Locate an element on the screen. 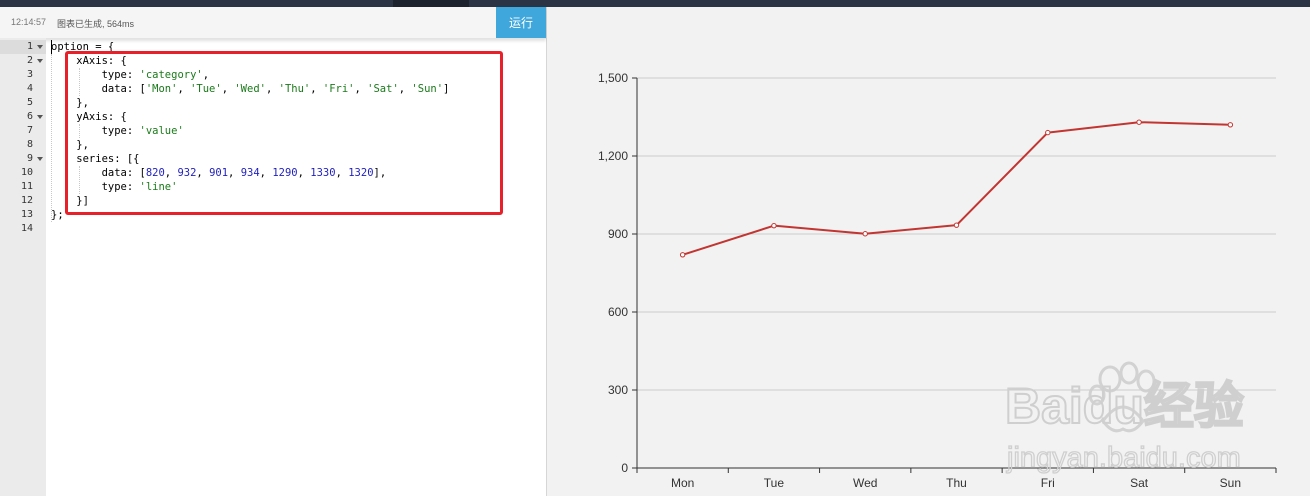 The image size is (1310, 496). watermark-brand: Baidu经验 is located at coordinates (1124, 406).